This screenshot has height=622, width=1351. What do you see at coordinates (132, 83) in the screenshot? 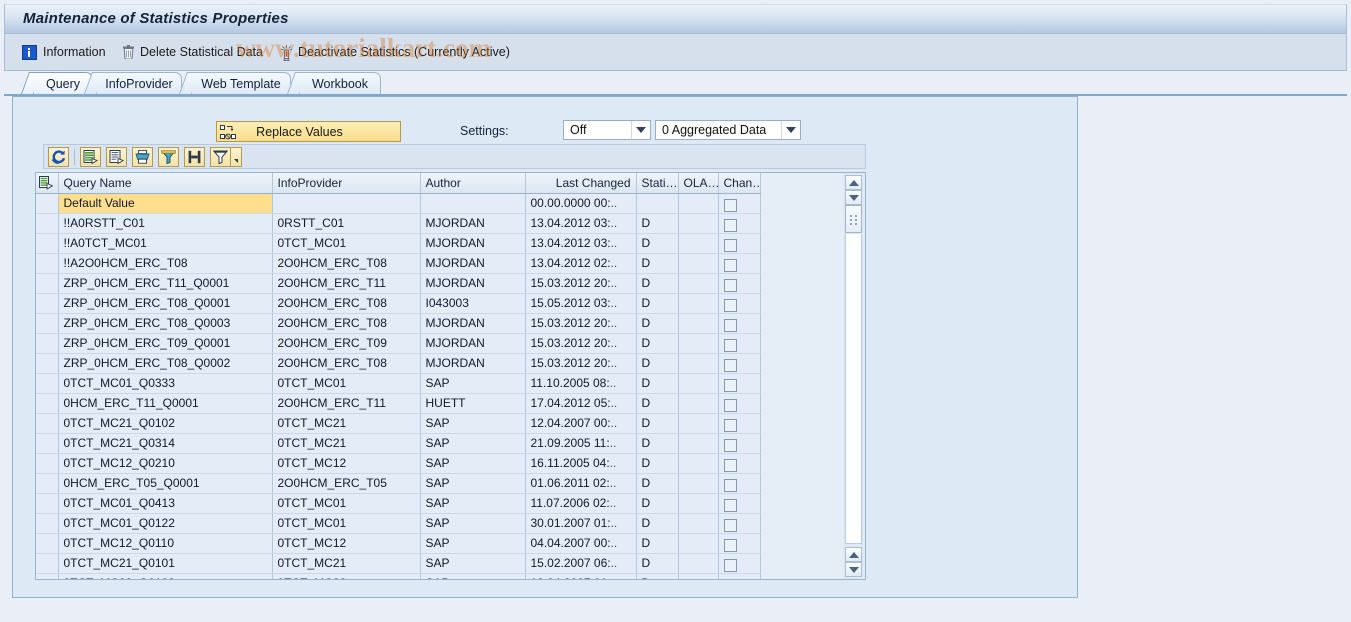
I see `tab-infoprovider: InfoProvider` at bounding box center [132, 83].